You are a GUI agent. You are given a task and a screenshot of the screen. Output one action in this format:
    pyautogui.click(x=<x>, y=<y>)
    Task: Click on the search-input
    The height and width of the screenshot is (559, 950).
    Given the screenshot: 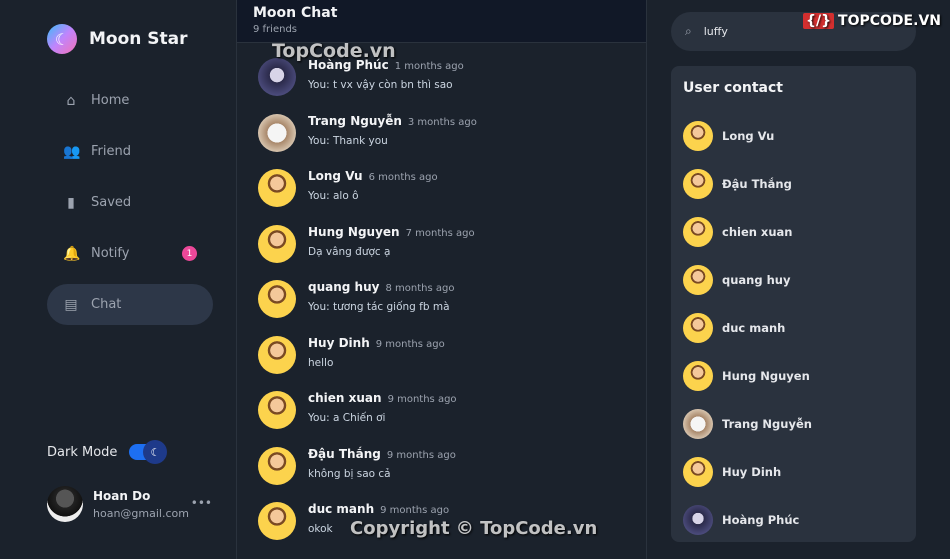 What is the action you would take?
    pyautogui.click(x=793, y=31)
    